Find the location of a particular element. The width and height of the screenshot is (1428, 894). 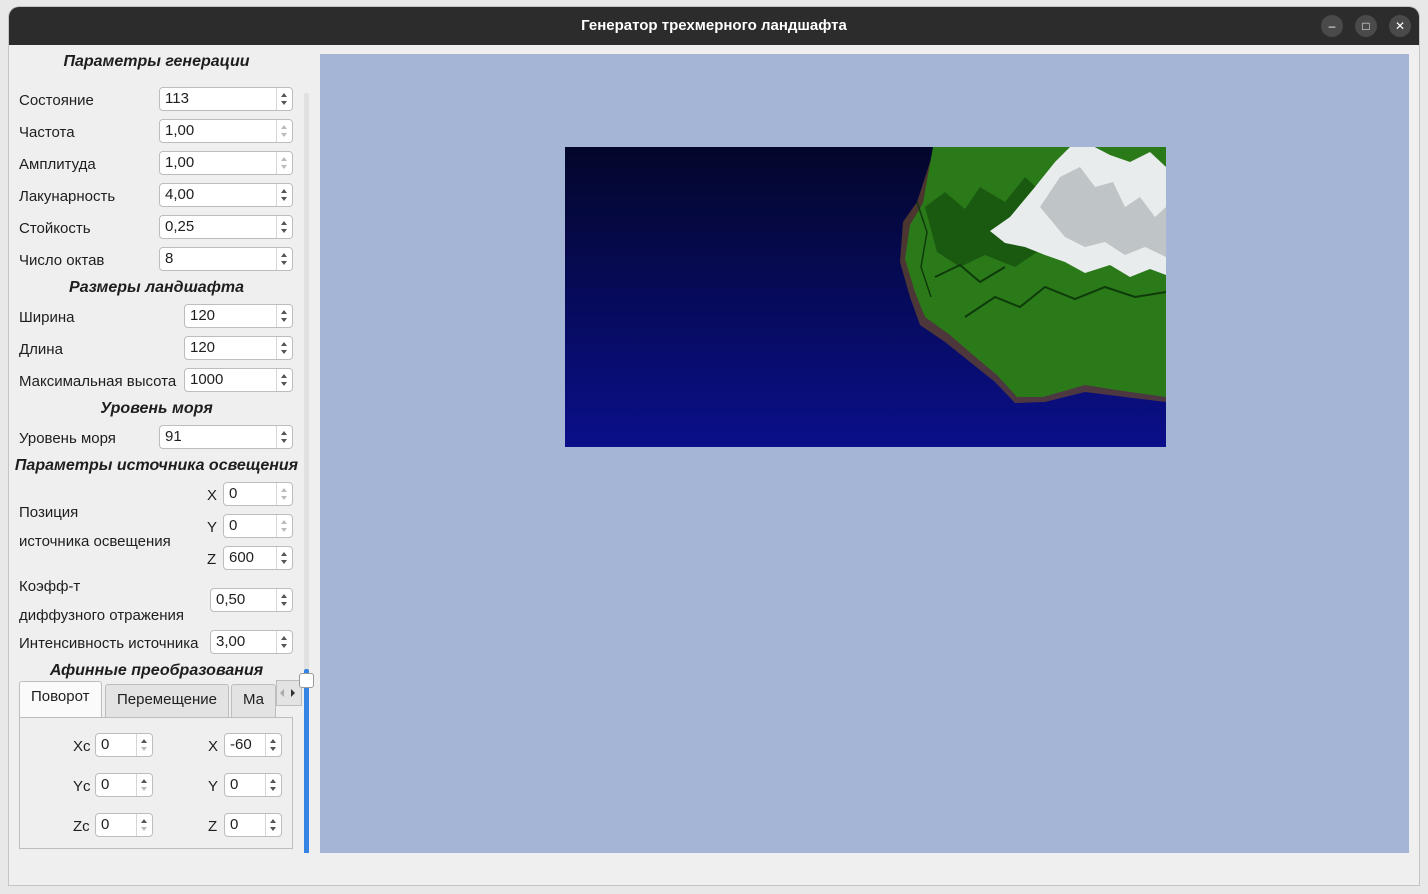

sea-level-value: 91 is located at coordinates (173, 436).